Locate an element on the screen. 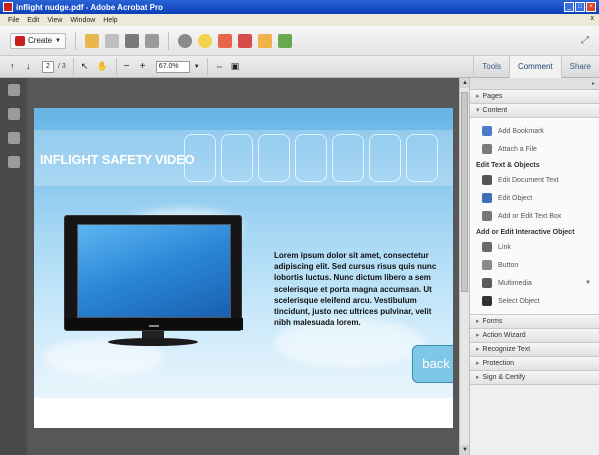  window-controls: _ □ × is located at coordinates (580, 7).